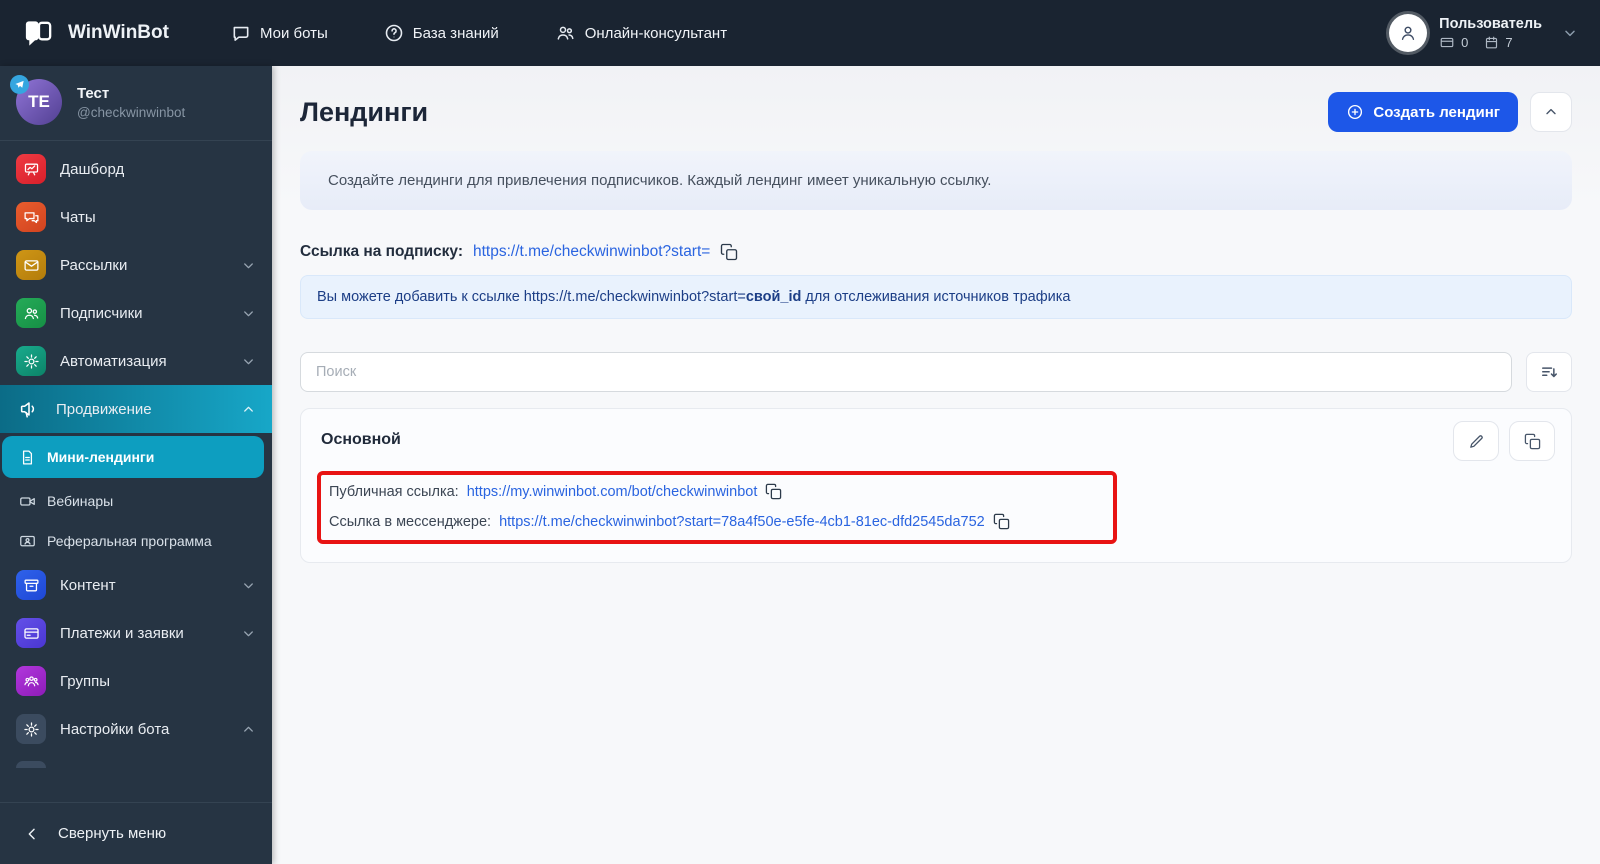 This screenshot has width=1600, height=864. What do you see at coordinates (136, 169) in the screenshot?
I see `sidebar-item-dashboard: Дашборд` at bounding box center [136, 169].